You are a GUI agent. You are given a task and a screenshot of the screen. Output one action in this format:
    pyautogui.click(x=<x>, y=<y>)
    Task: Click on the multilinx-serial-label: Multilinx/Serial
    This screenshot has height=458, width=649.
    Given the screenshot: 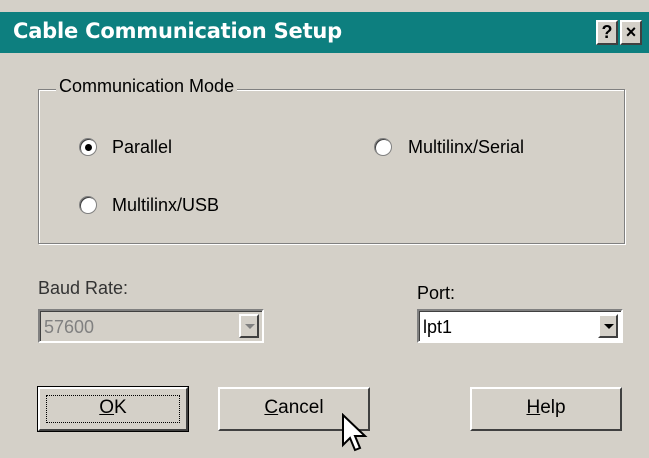 What is the action you would take?
    pyautogui.click(x=466, y=147)
    